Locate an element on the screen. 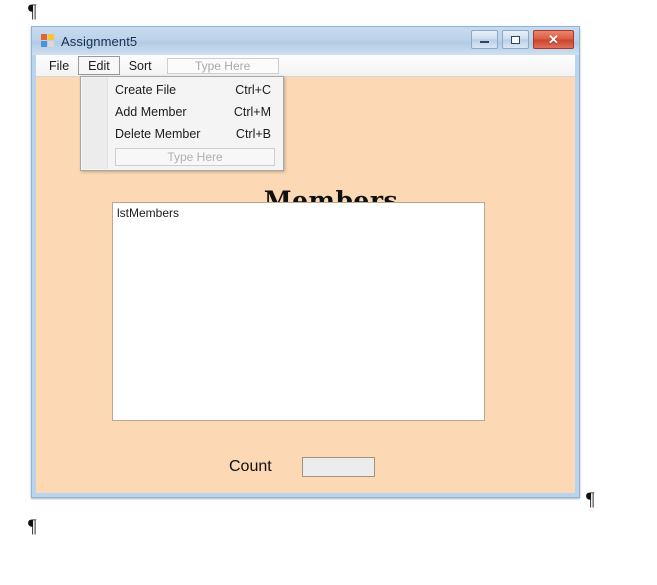 Image resolution: width=657 pixels, height=585 pixels. menu-item-delete-member: Delete Member Ctrl+B is located at coordinates (182, 134).